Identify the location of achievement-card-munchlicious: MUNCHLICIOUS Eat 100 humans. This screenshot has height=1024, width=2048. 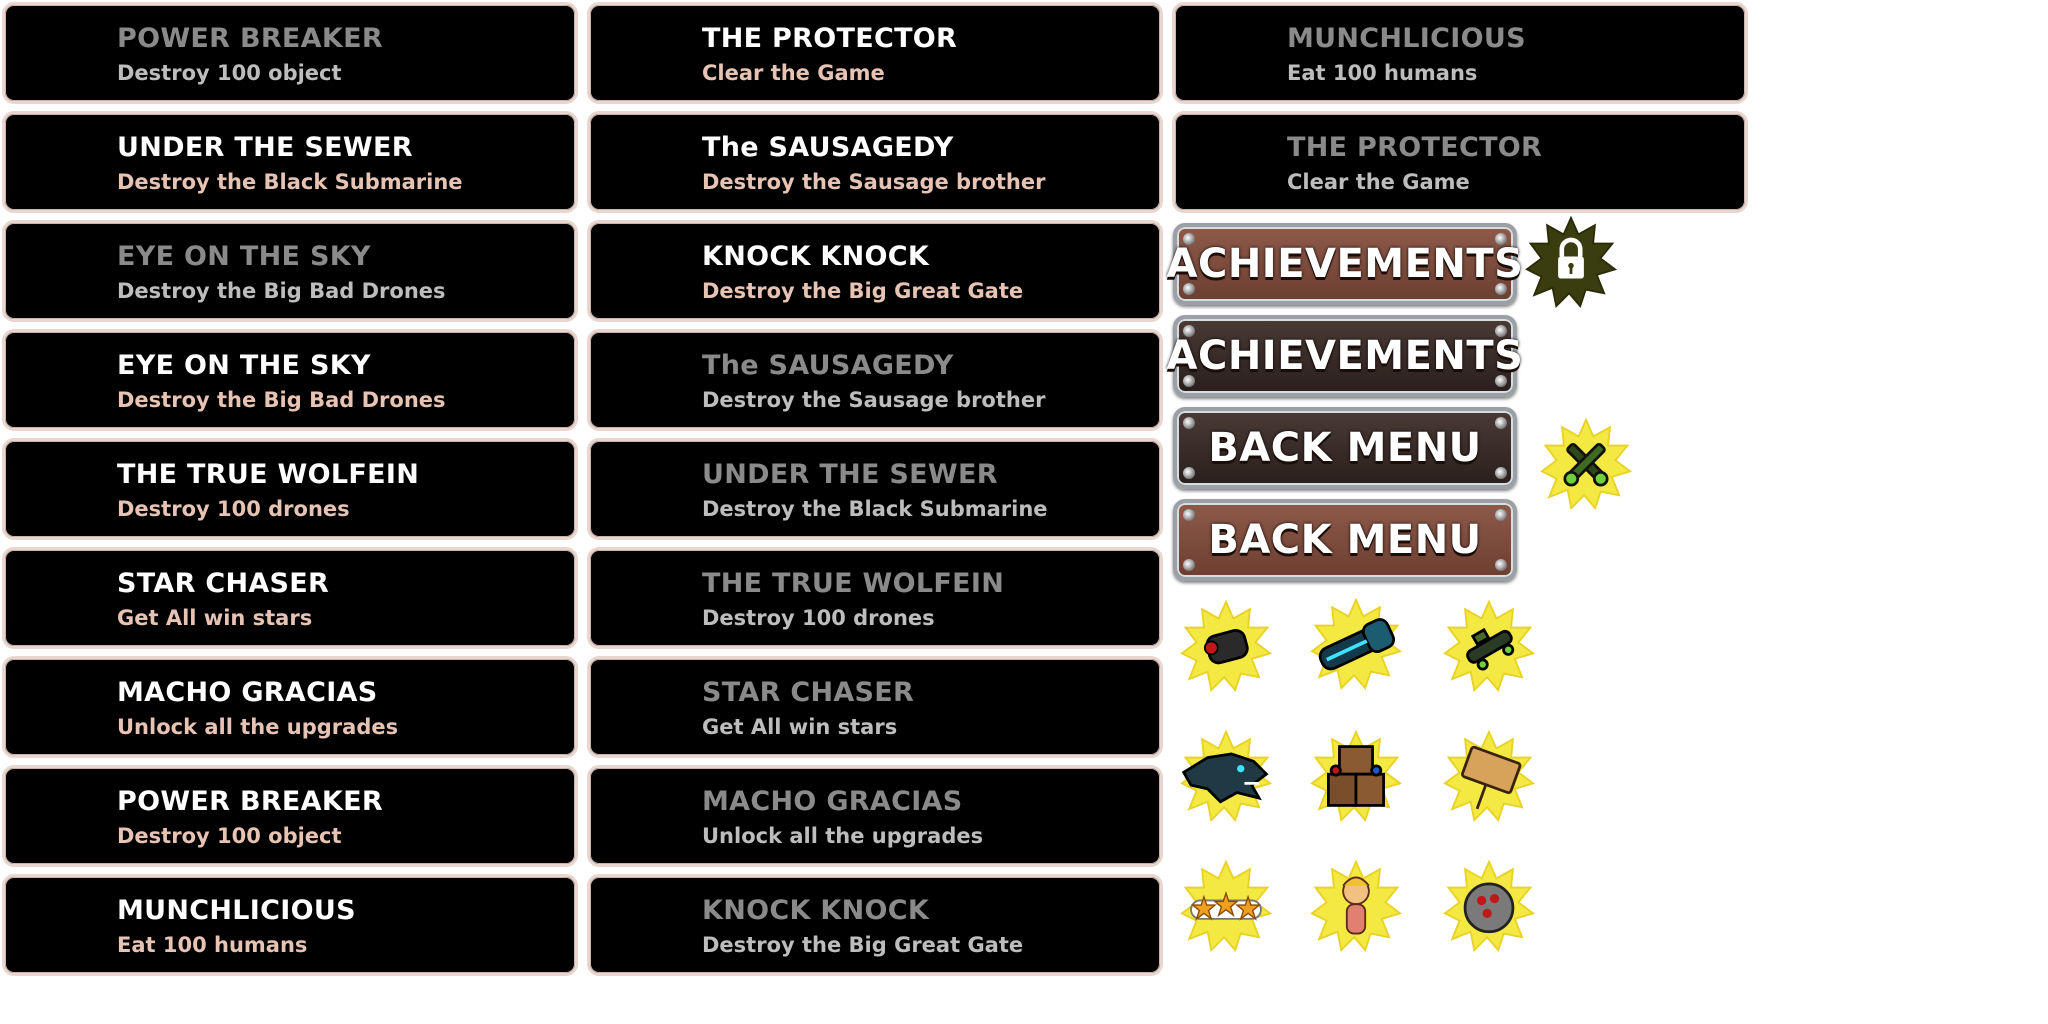
(290, 925).